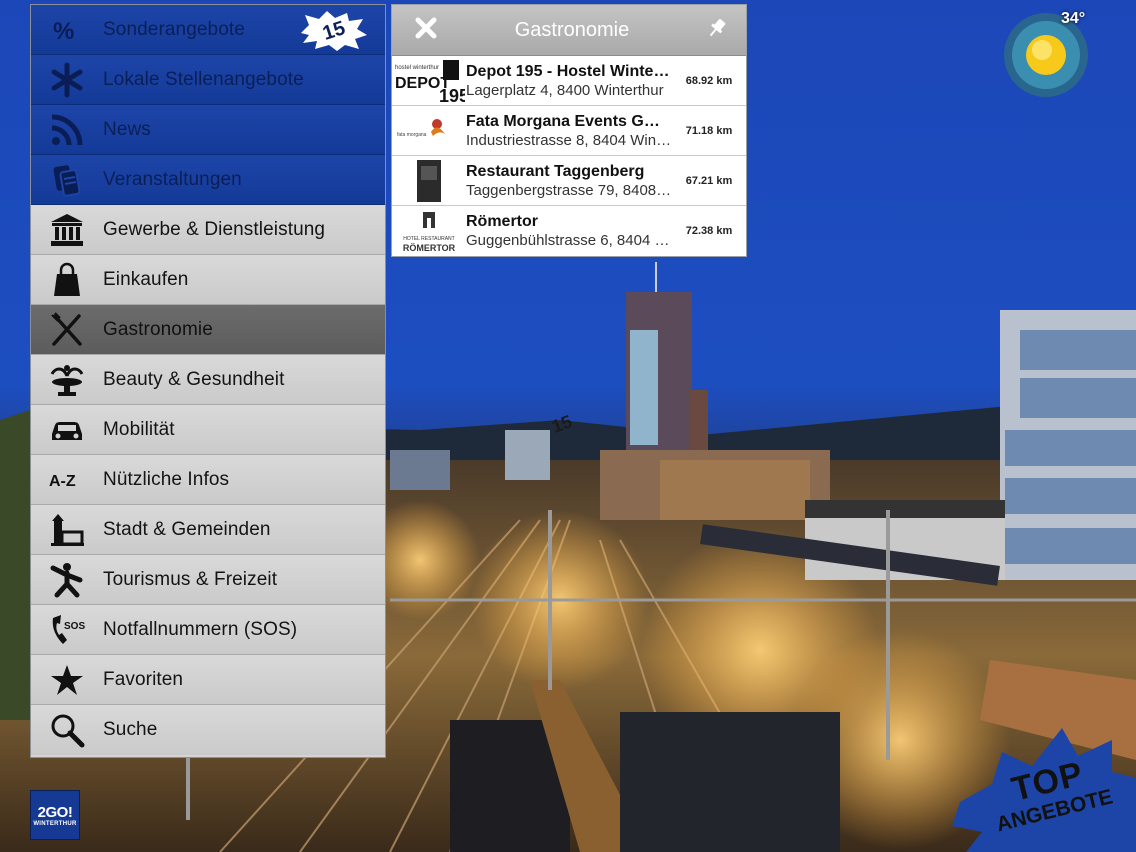 This screenshot has height=852, width=1136. Describe the element at coordinates (74, 626) in the screenshot. I see `svg-text: SOS` at that location.